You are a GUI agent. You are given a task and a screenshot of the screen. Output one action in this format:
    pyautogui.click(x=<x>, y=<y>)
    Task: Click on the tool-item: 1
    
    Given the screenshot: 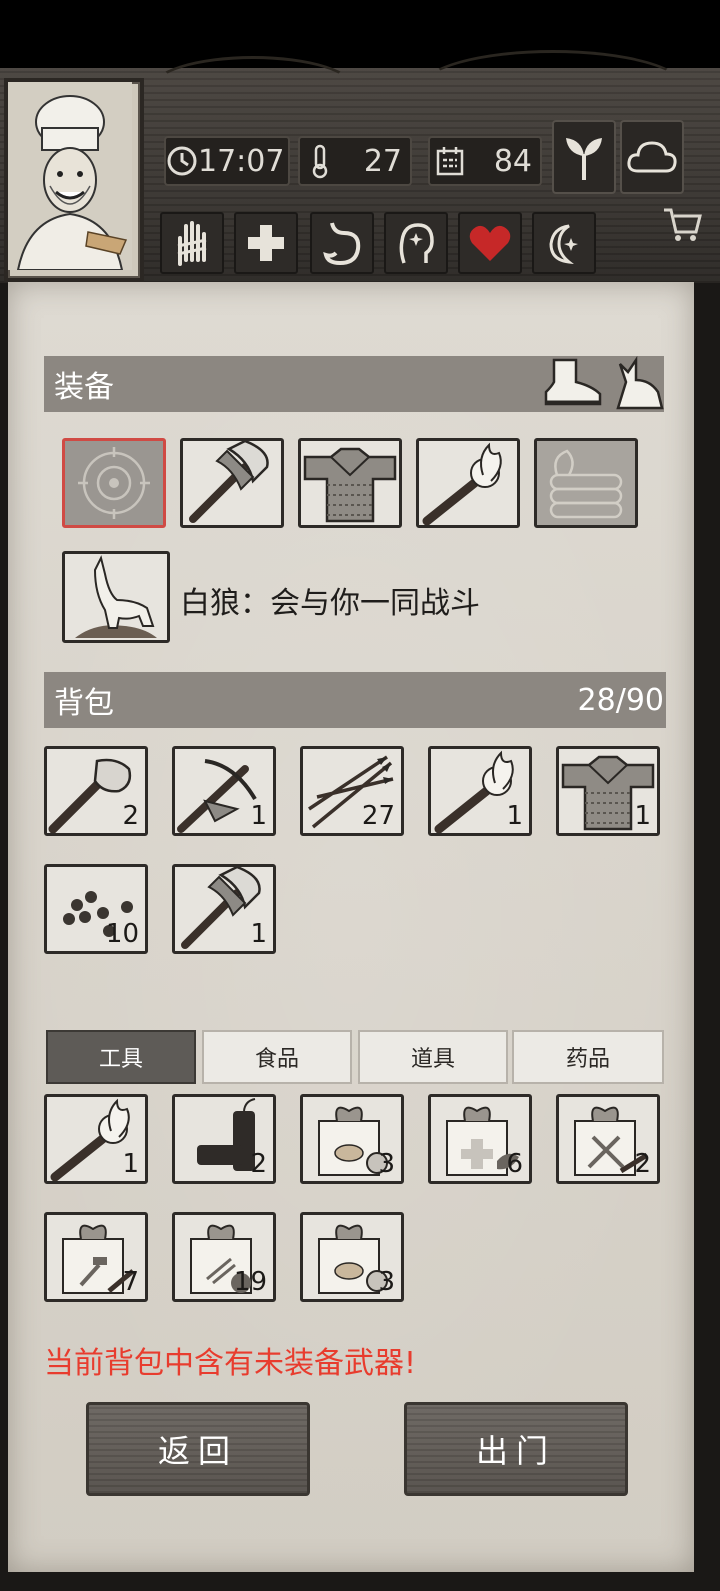 What is the action you would take?
    pyautogui.click(x=96, y=1139)
    